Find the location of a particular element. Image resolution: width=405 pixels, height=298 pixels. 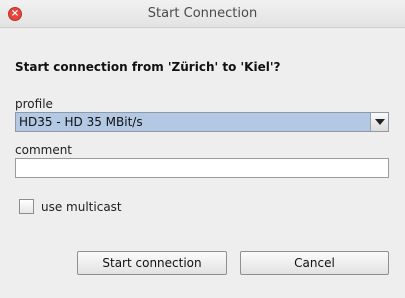

comment-field is located at coordinates (202, 168).